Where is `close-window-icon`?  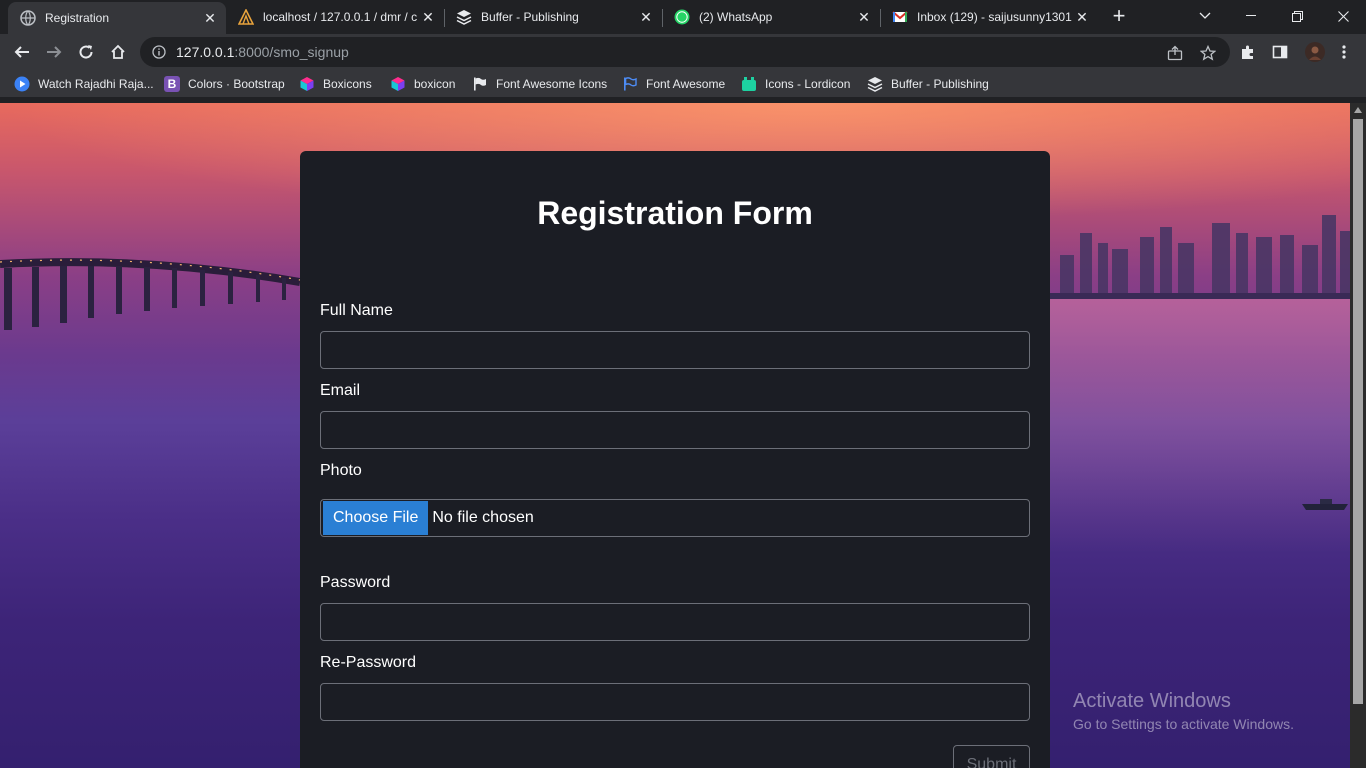
close-window-icon is located at coordinates (1343, 16).